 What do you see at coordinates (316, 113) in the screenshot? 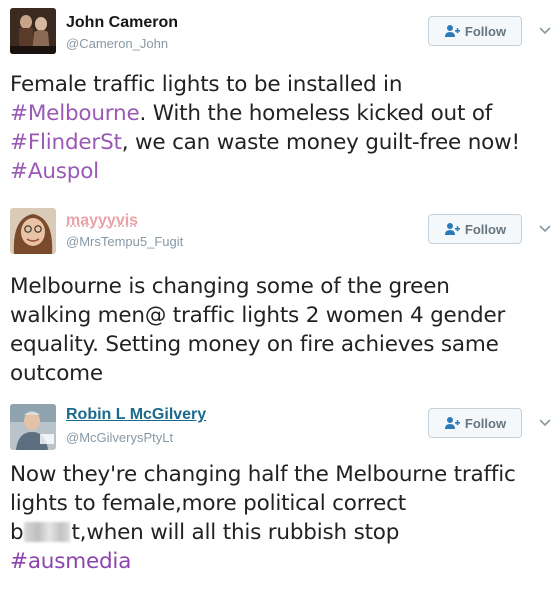
I see `tweet-text-segment: . With the homeless kicked out of` at bounding box center [316, 113].